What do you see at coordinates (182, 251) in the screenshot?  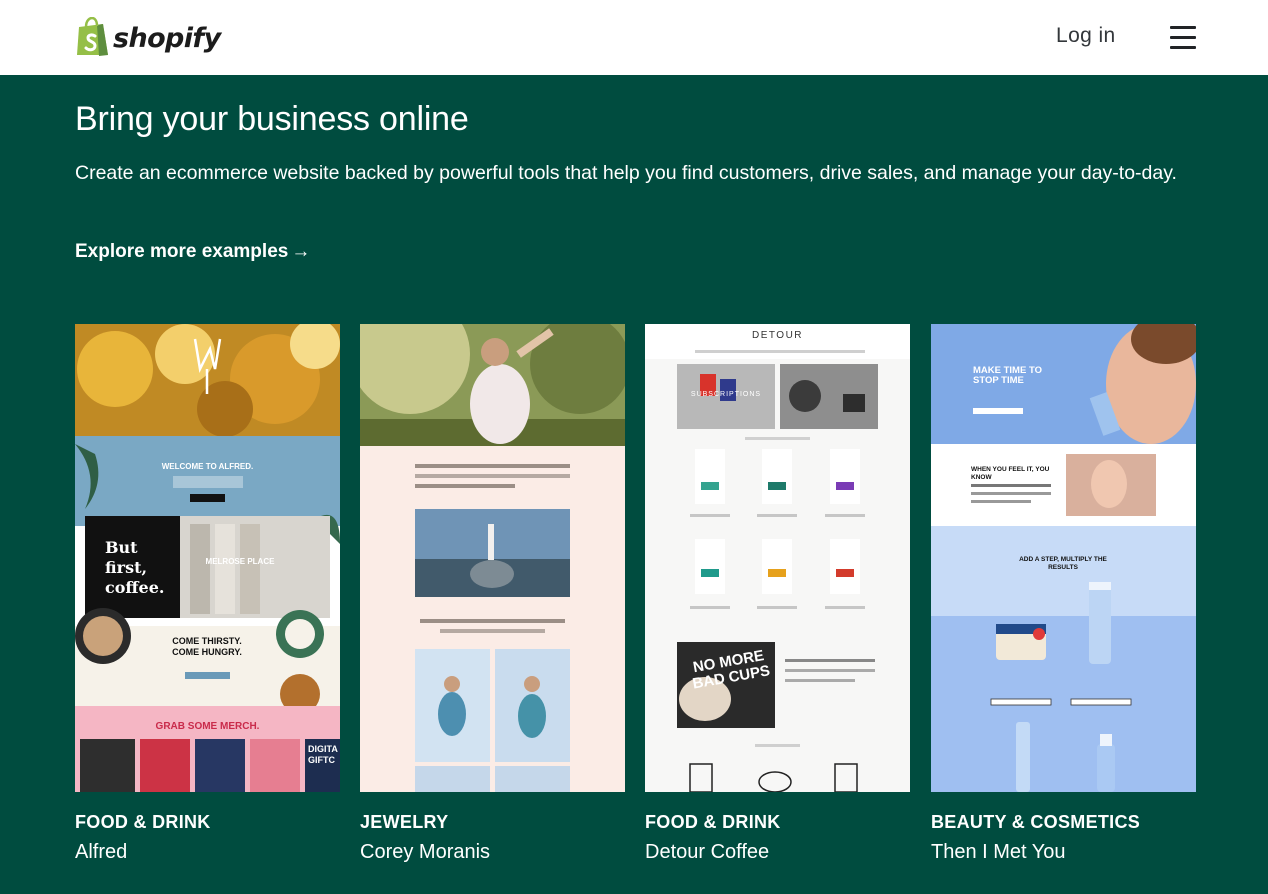 I see `explore-label: Explore more examples` at bounding box center [182, 251].